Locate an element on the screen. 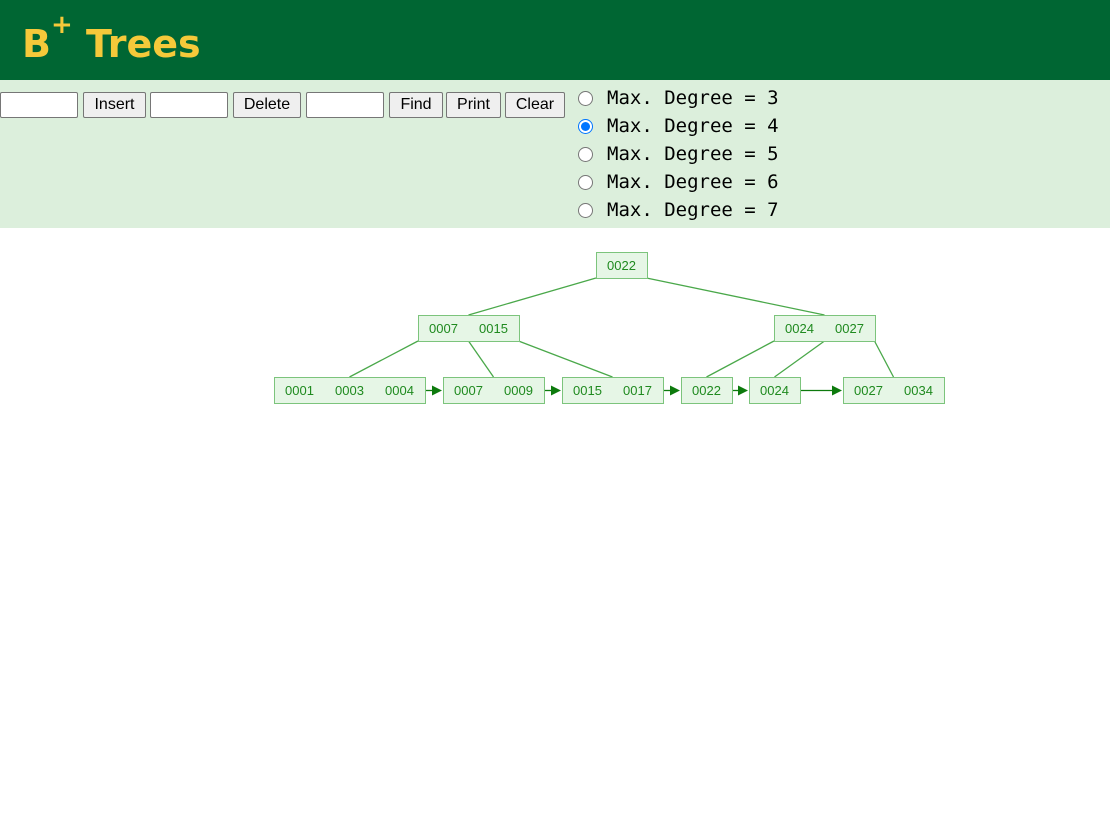 The width and height of the screenshot is (1110, 827). node-key: 0004 is located at coordinates (399, 390).